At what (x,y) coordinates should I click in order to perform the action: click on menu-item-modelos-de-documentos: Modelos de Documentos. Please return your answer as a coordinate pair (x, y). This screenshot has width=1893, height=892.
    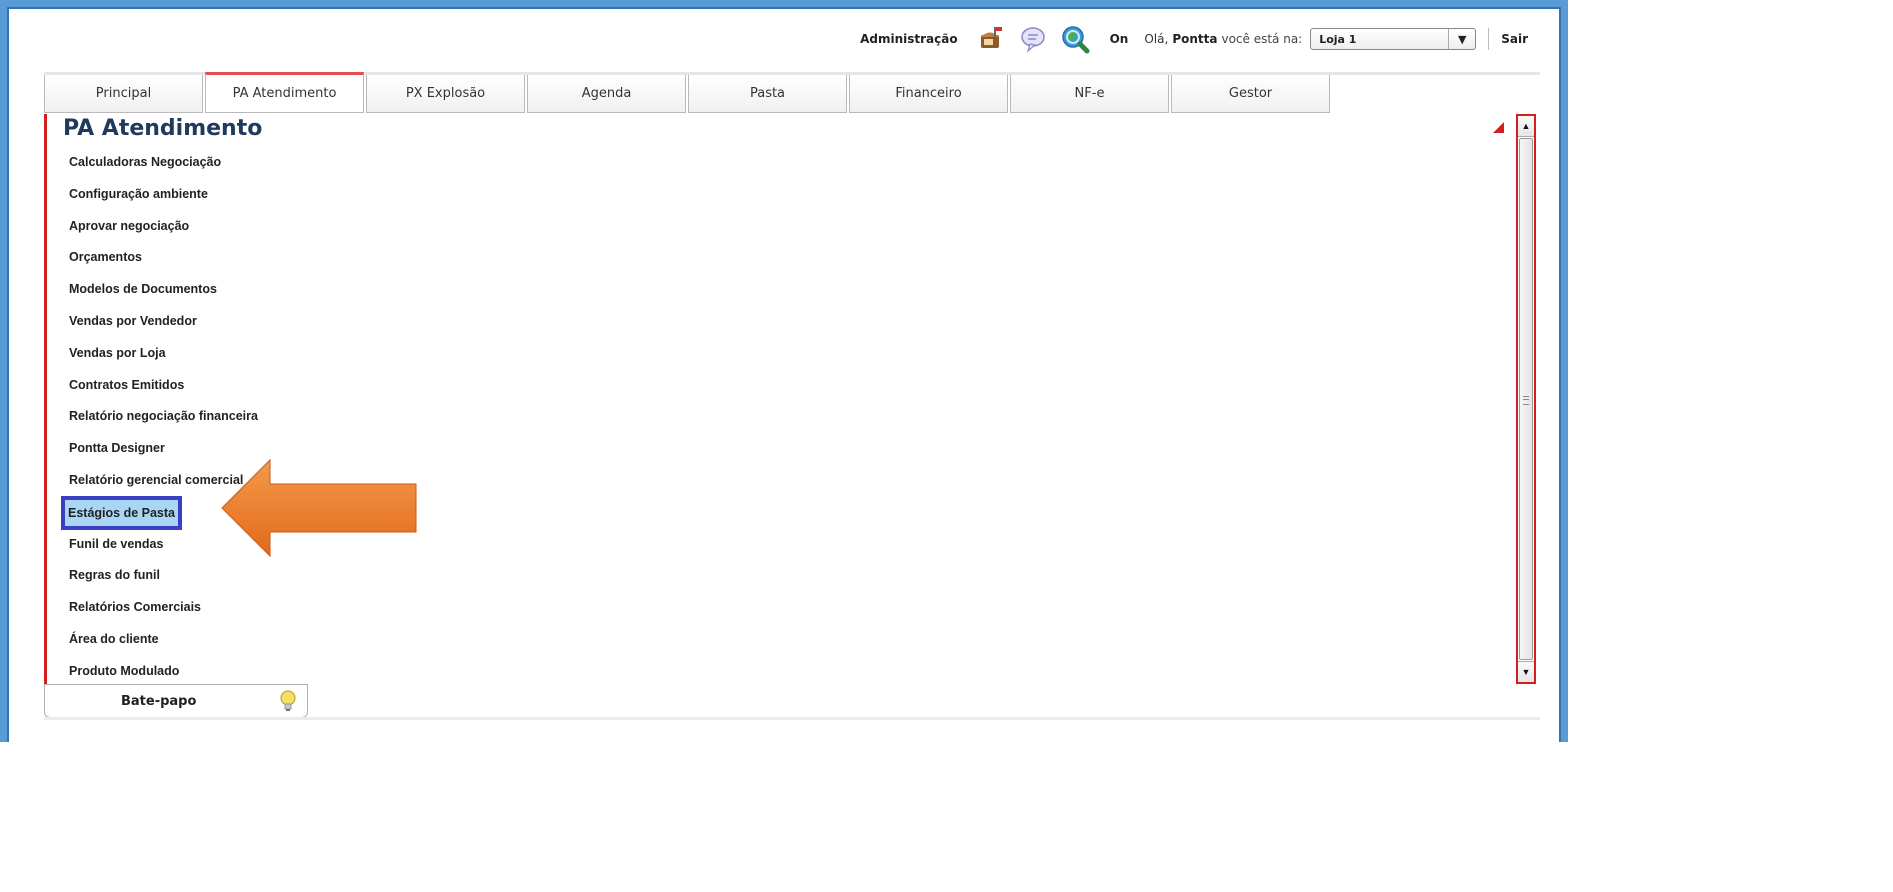
    Looking at the image, I should click on (163, 293).